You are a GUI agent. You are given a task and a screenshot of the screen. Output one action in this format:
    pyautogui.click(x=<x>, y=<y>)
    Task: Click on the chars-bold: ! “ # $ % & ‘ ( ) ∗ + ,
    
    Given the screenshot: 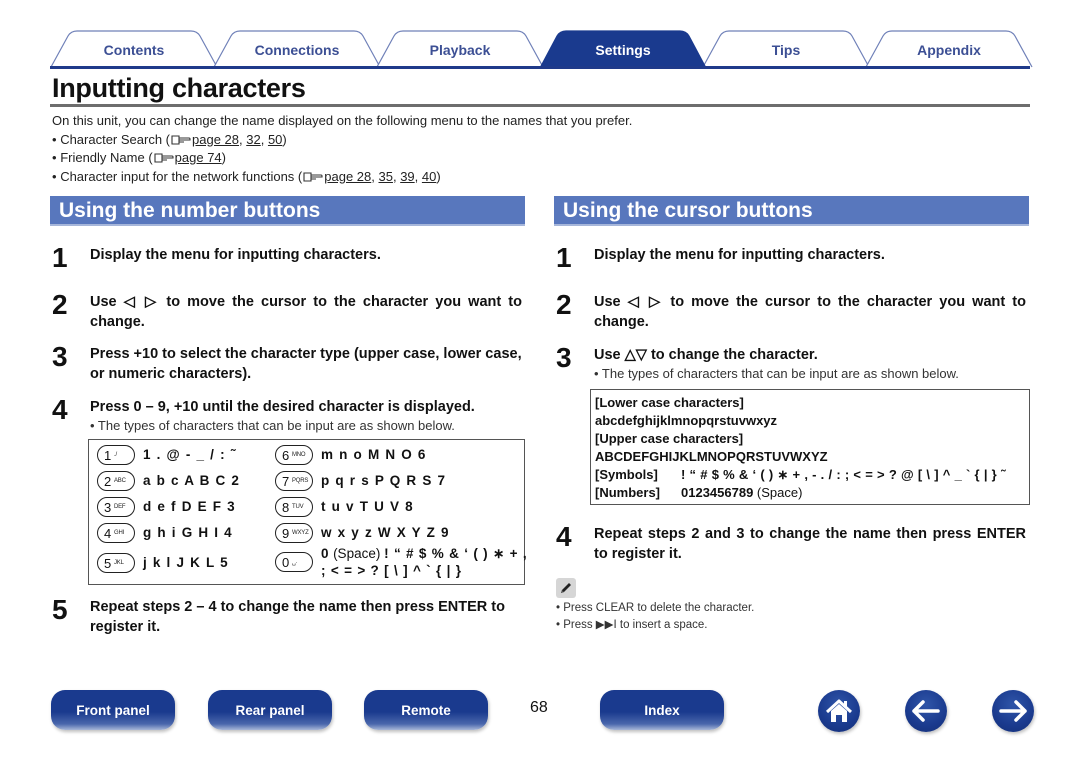 What is the action you would take?
    pyautogui.click(x=456, y=553)
    